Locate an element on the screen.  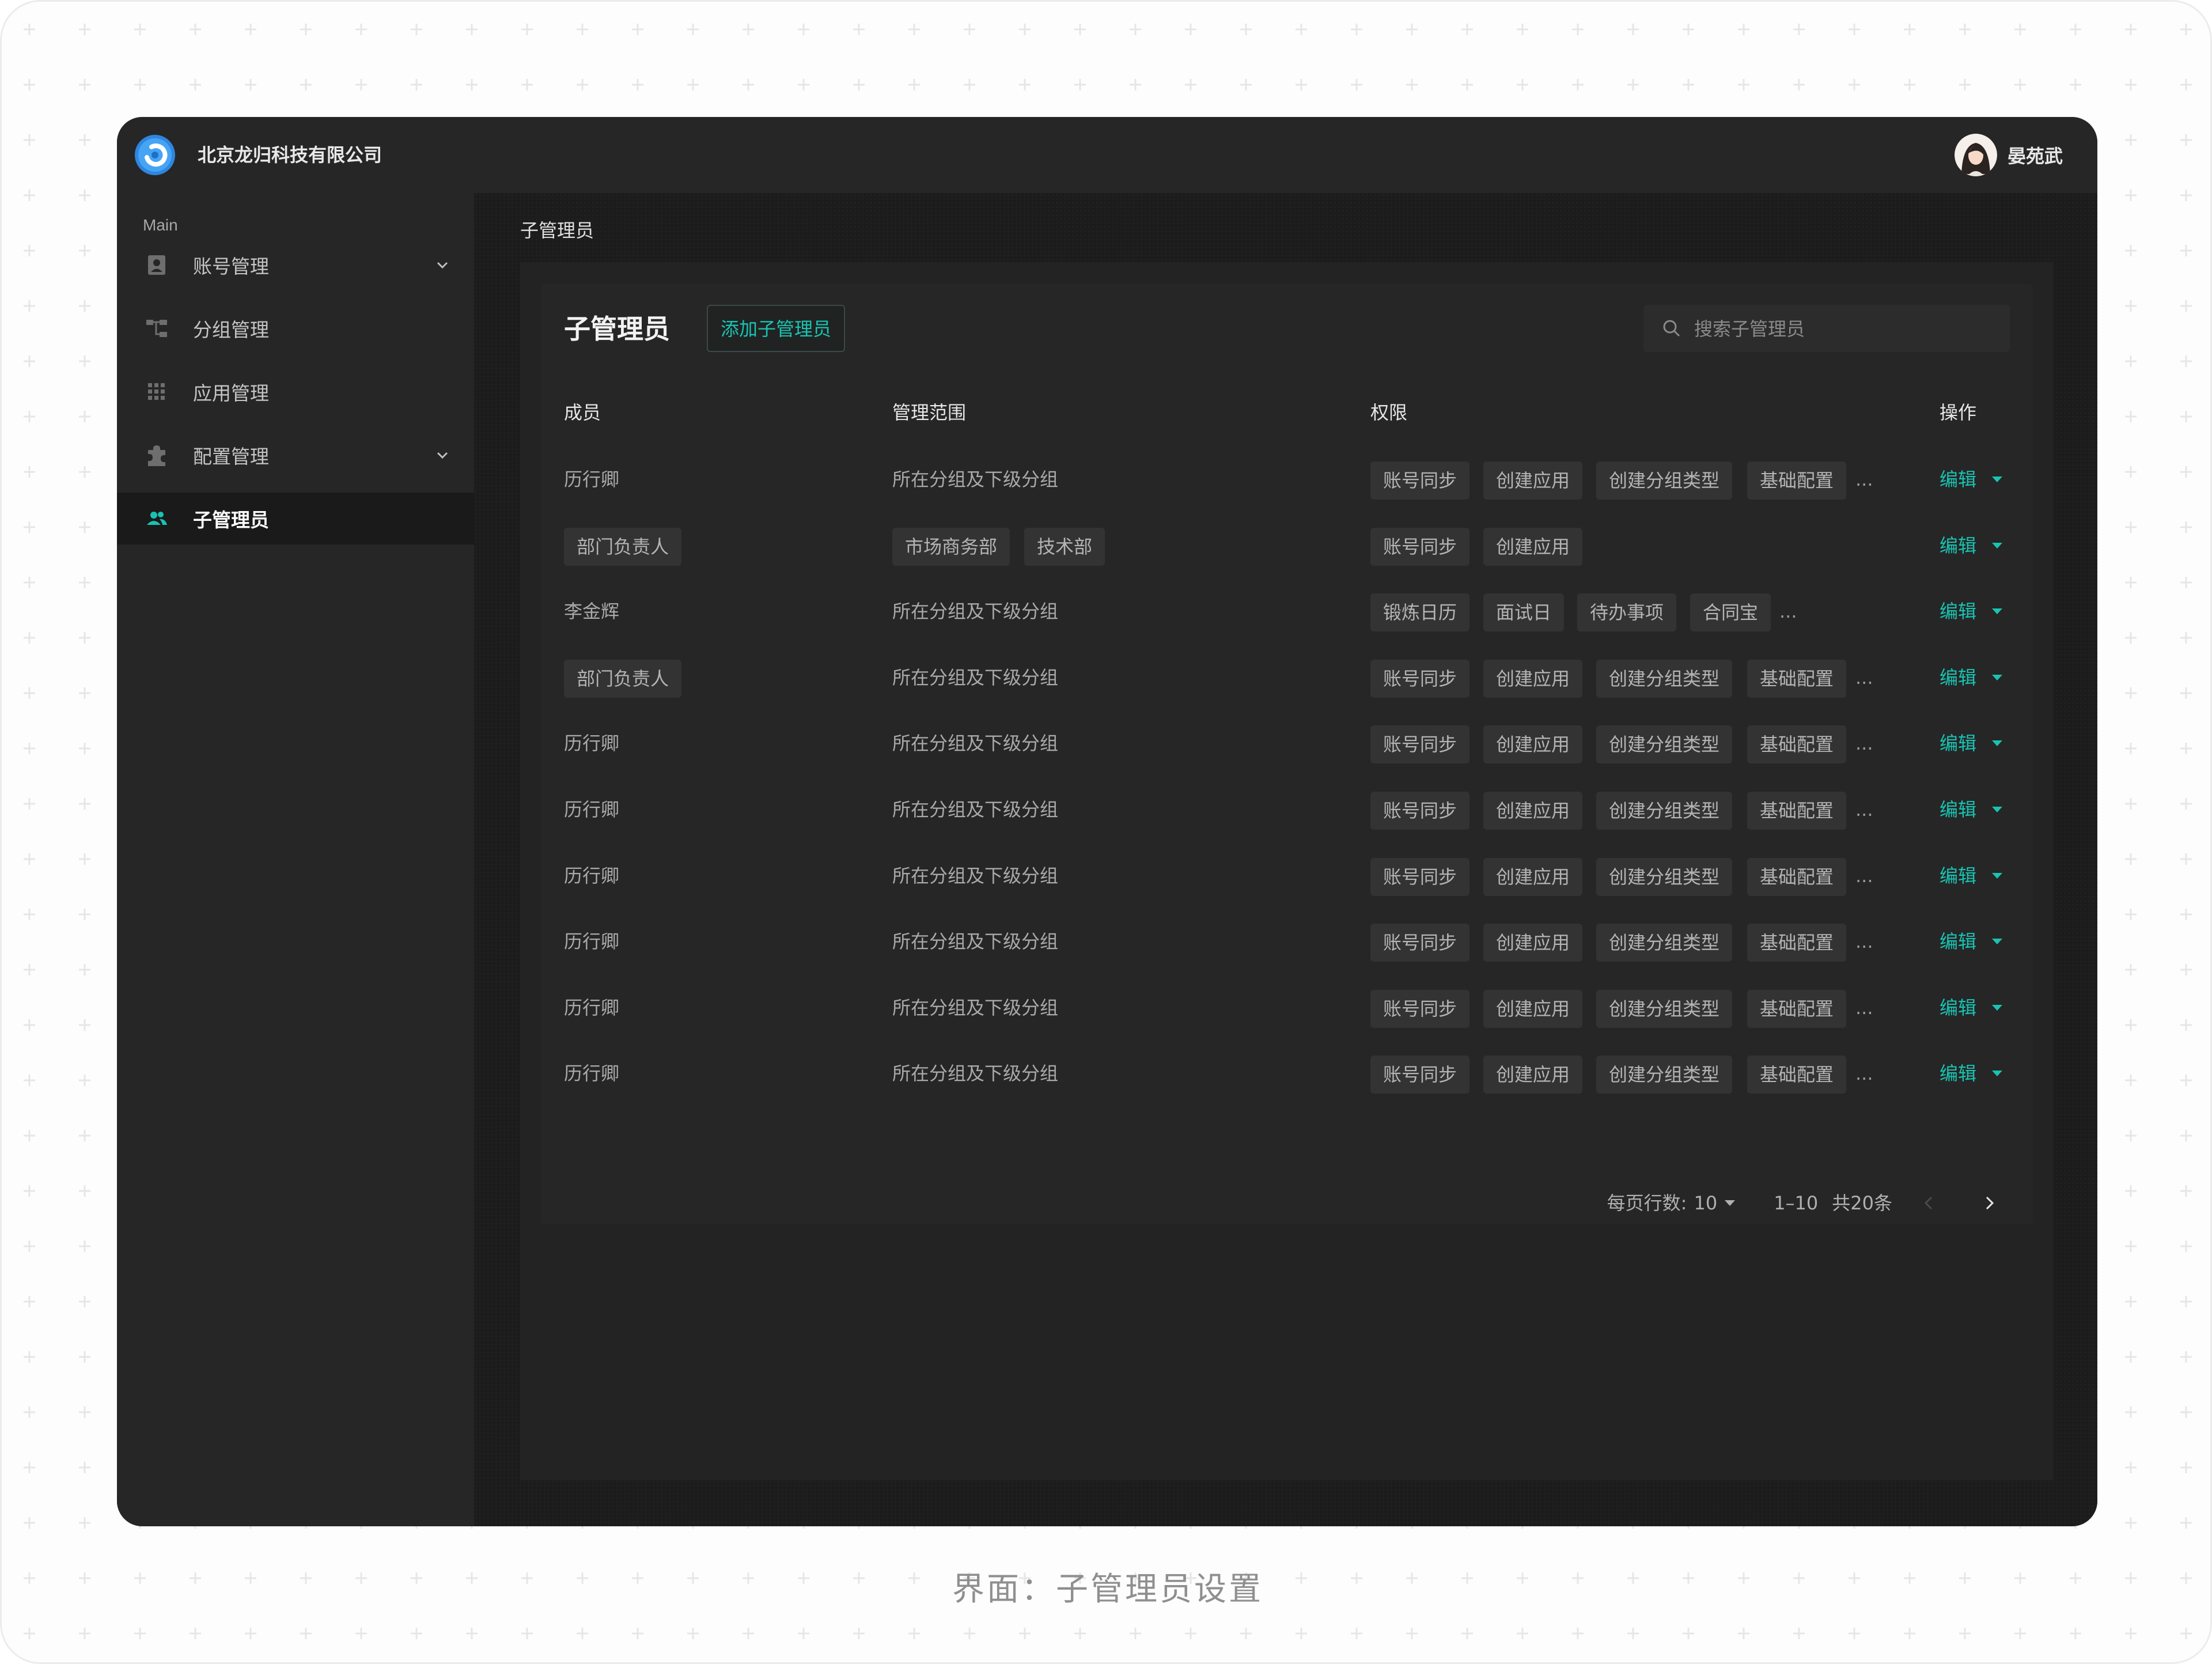
top-bar: 北京龙归科技有限公司 晏苑武 is located at coordinates (1107, 156).